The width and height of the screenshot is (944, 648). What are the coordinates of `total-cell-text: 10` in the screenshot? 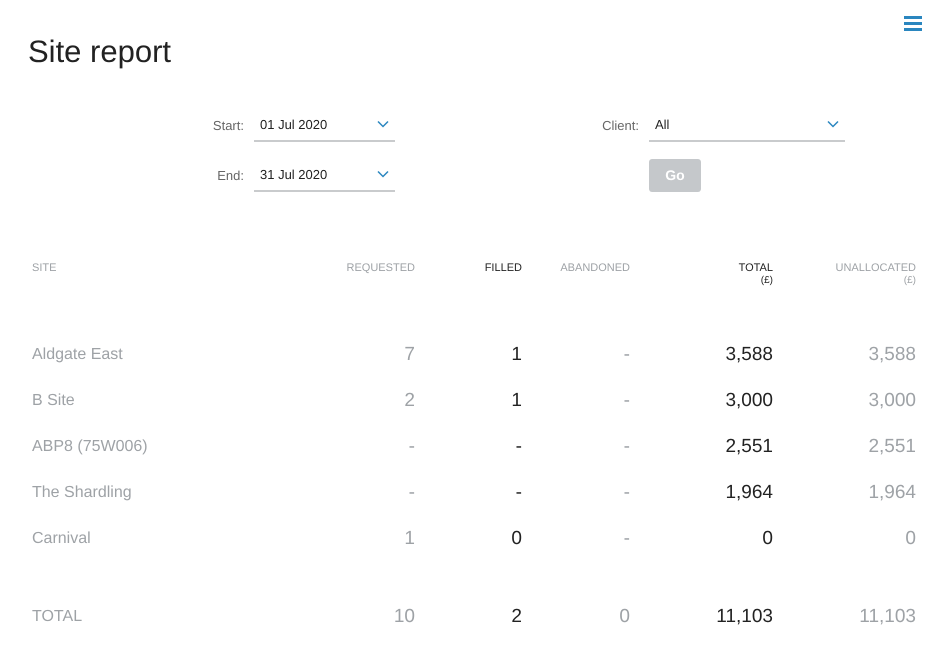 It's located at (403, 617).